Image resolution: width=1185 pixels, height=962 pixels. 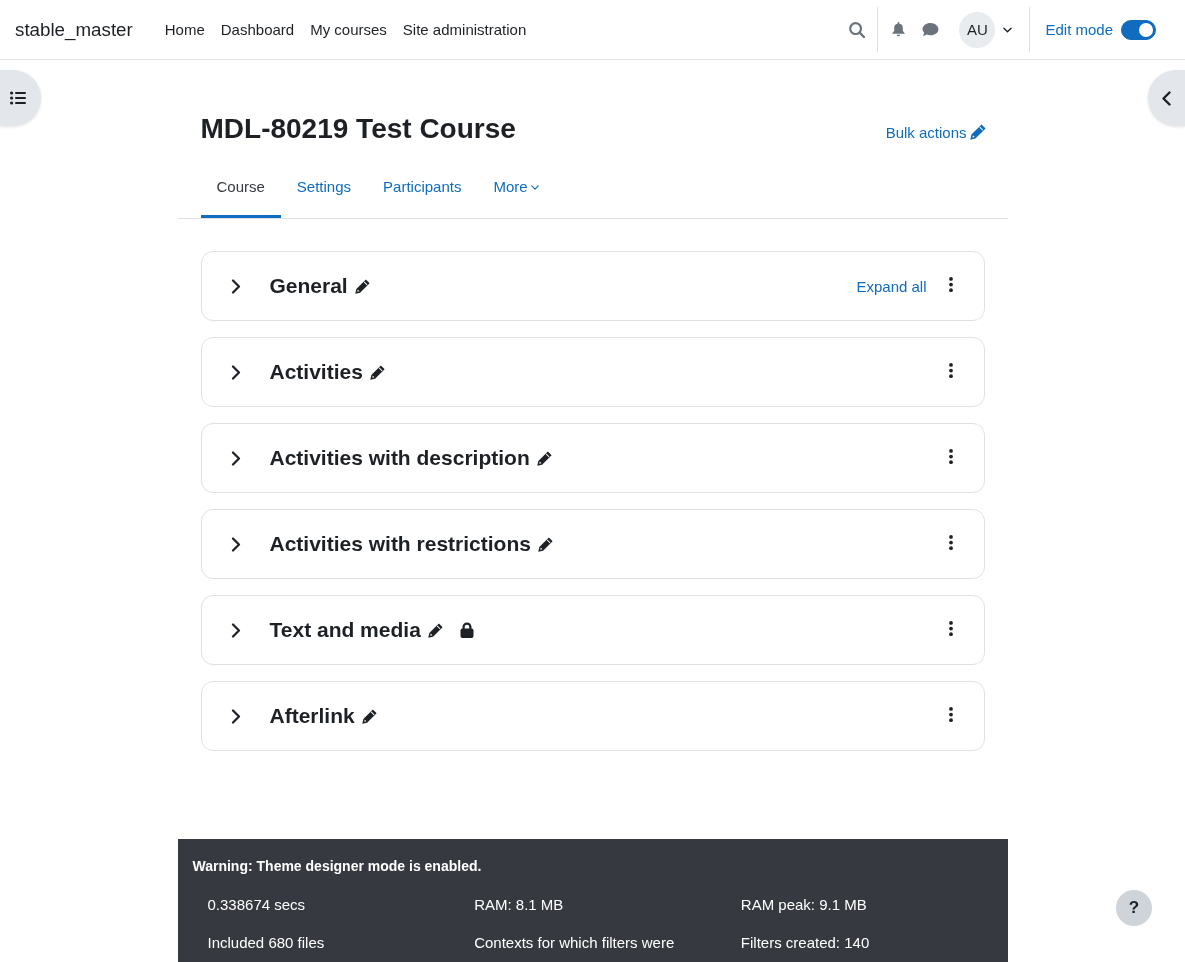 I want to click on tab: Settings, so click(x=324, y=187).